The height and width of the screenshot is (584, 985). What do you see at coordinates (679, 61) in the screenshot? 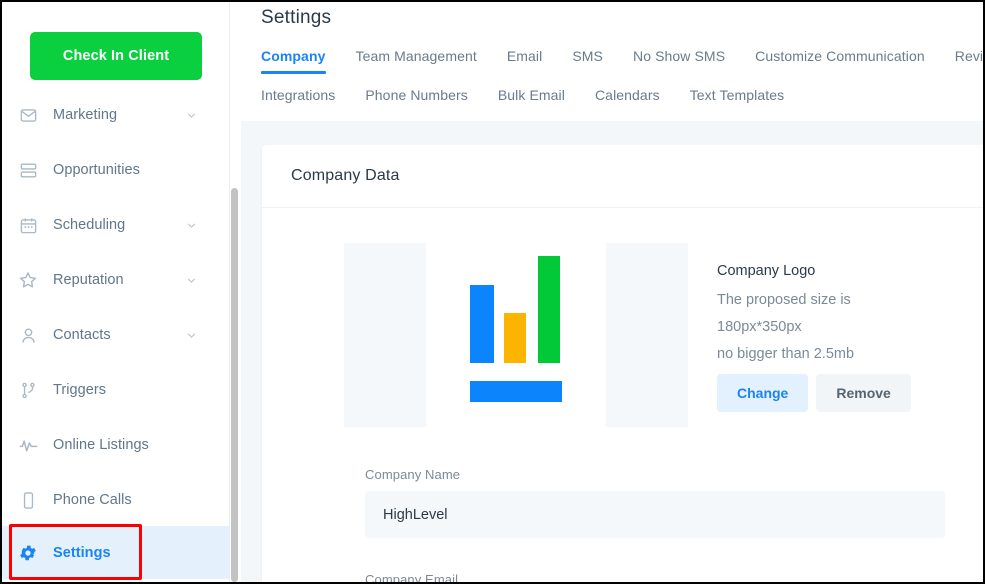
I see `tab-no-show-sms: No Show SMS` at bounding box center [679, 61].